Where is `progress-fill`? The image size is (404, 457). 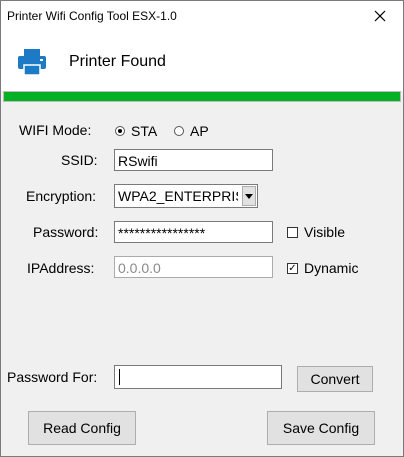 progress-fill is located at coordinates (202, 96).